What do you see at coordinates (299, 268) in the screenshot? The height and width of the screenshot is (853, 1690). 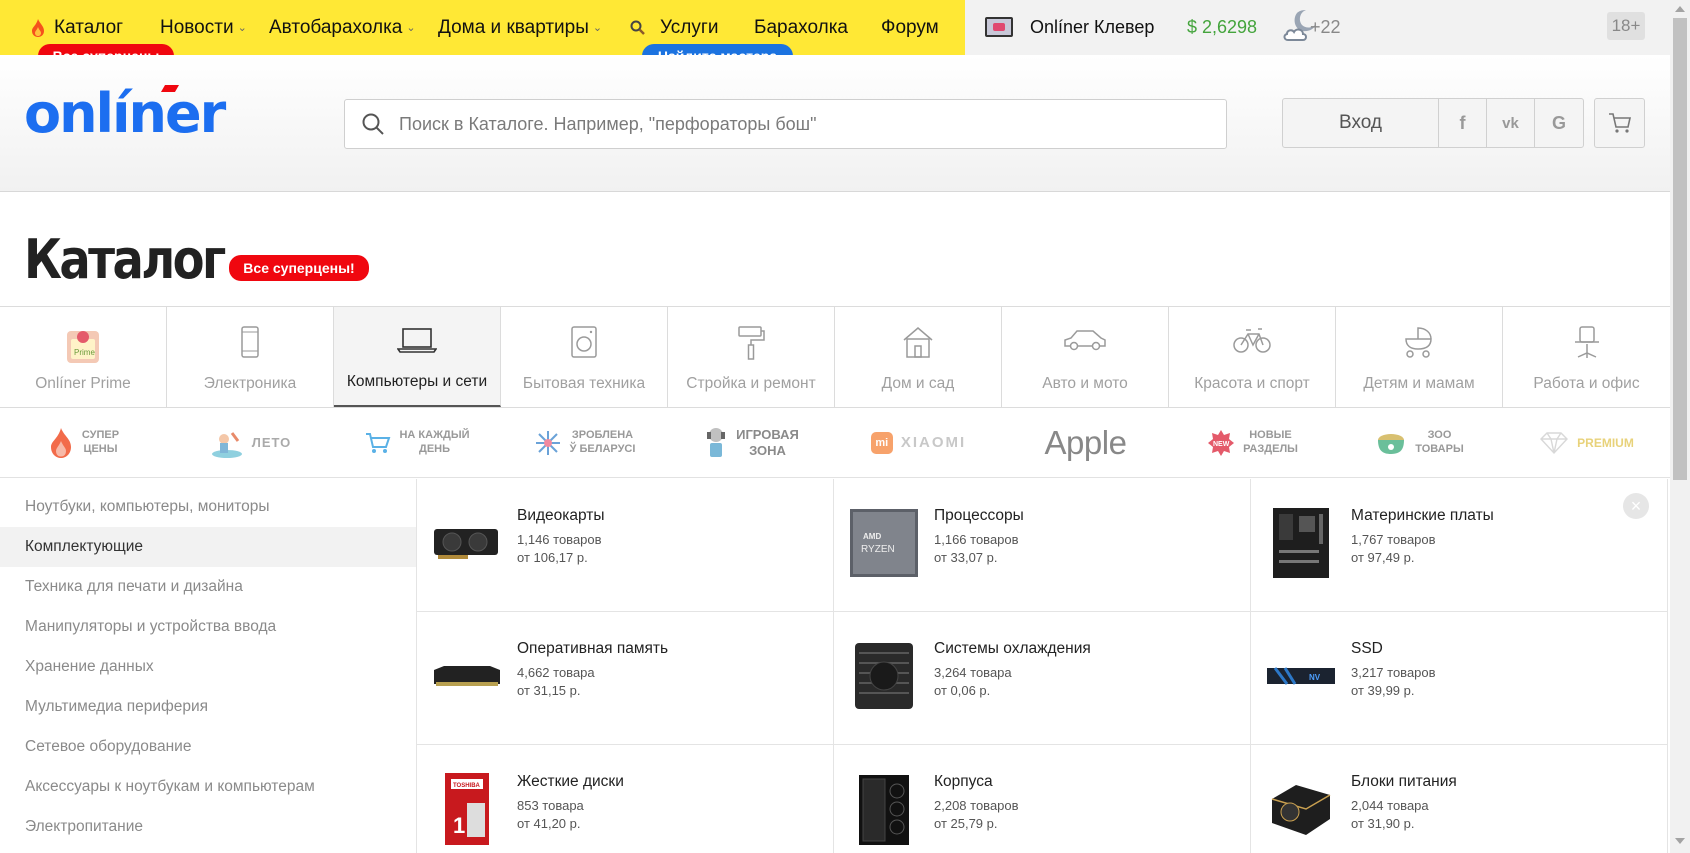 I see `supersale-title-pill: Все суперцены!` at bounding box center [299, 268].